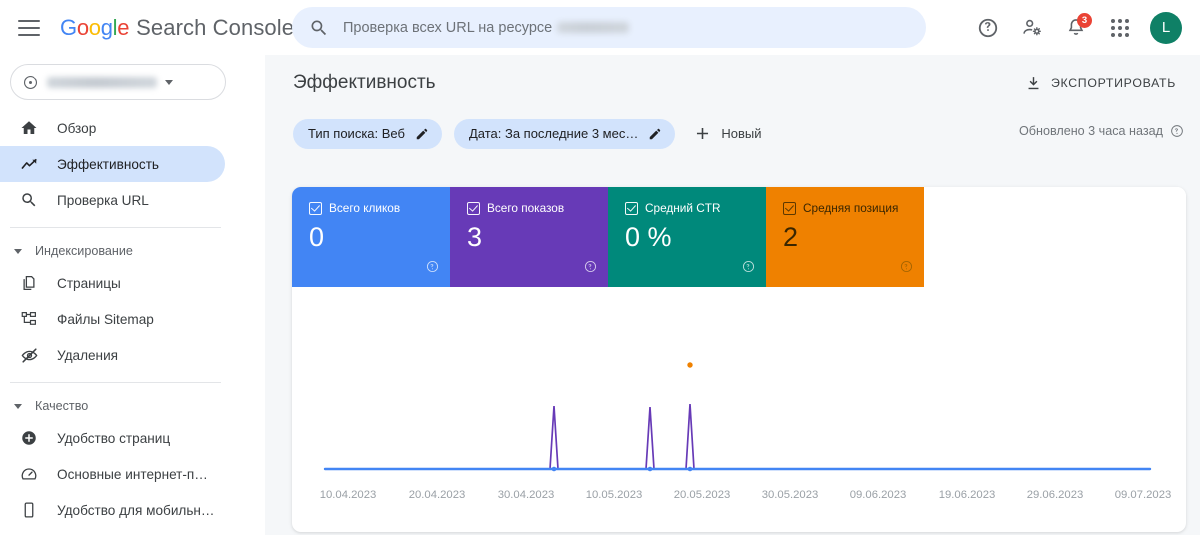  What do you see at coordinates (112, 438) in the screenshot?
I see `sidebar-item-page-experience: Удобство страниц` at bounding box center [112, 438].